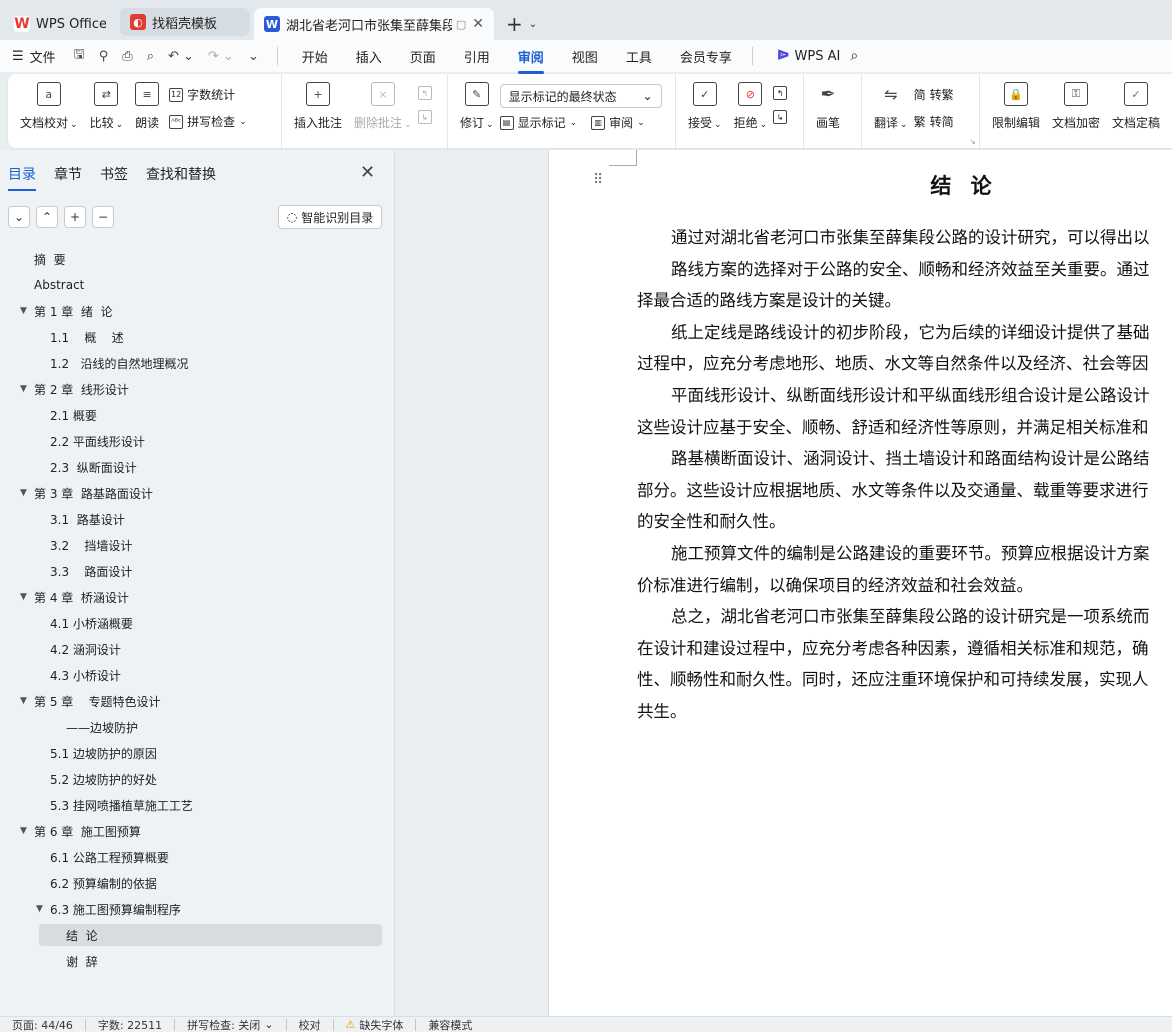  What do you see at coordinates (197, 467) in the screenshot?
I see `toc-item: 2.3 纵断面设计` at bounding box center [197, 467].